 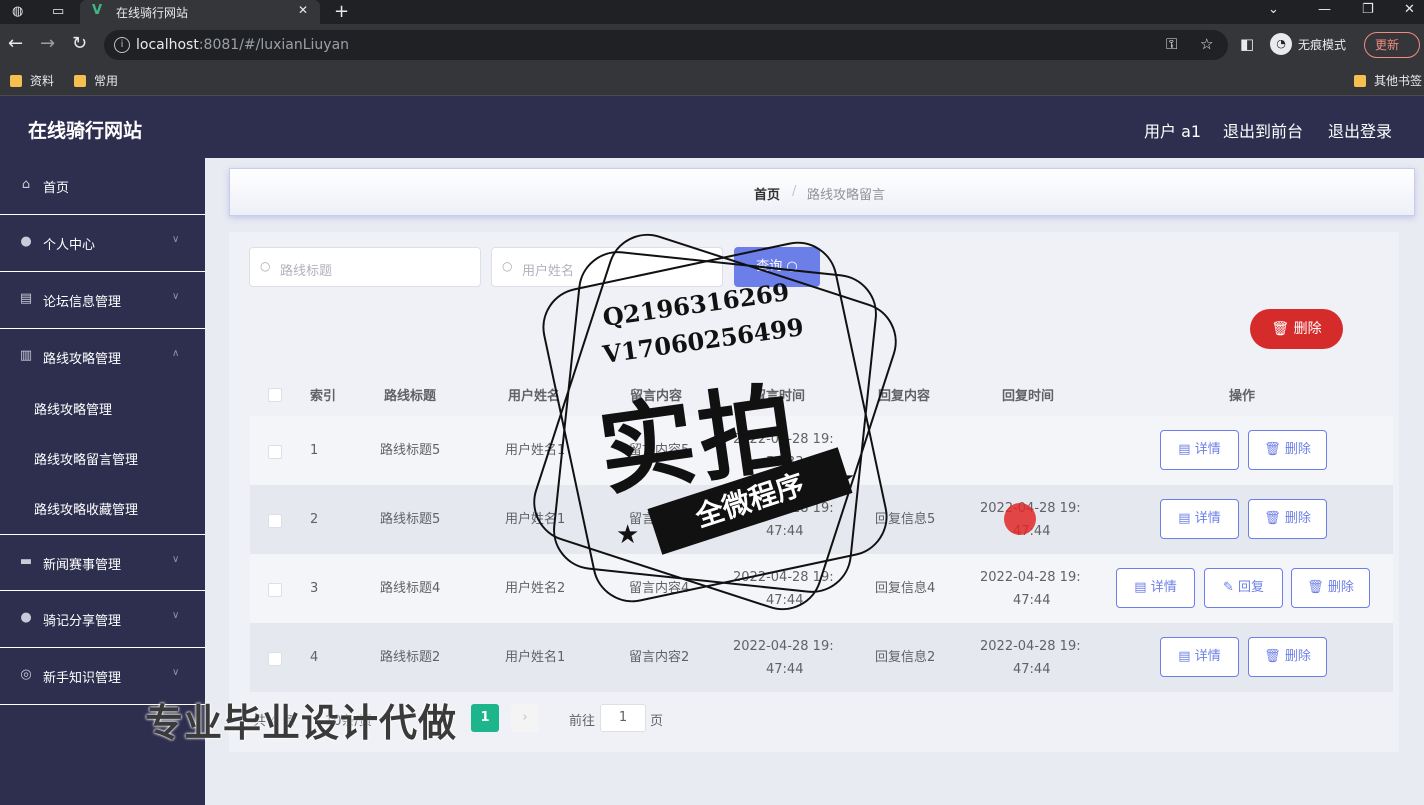 I want to click on col-header-actions: 操作, so click(x=1242, y=396).